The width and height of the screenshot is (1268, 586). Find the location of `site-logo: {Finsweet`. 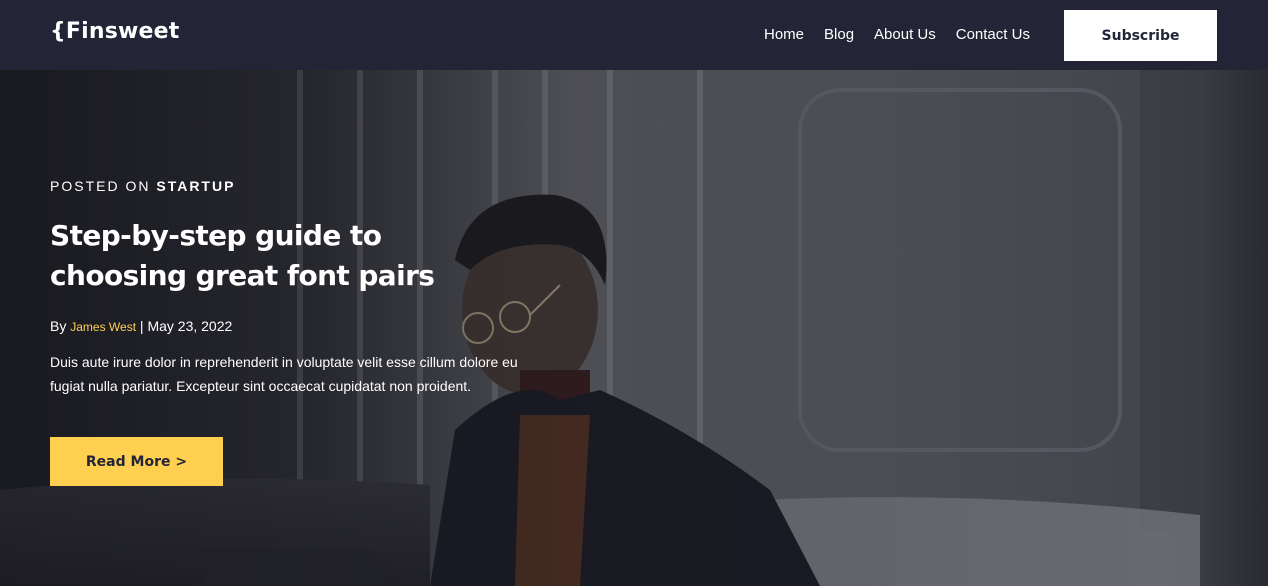

site-logo: {Finsweet is located at coordinates (114, 31).